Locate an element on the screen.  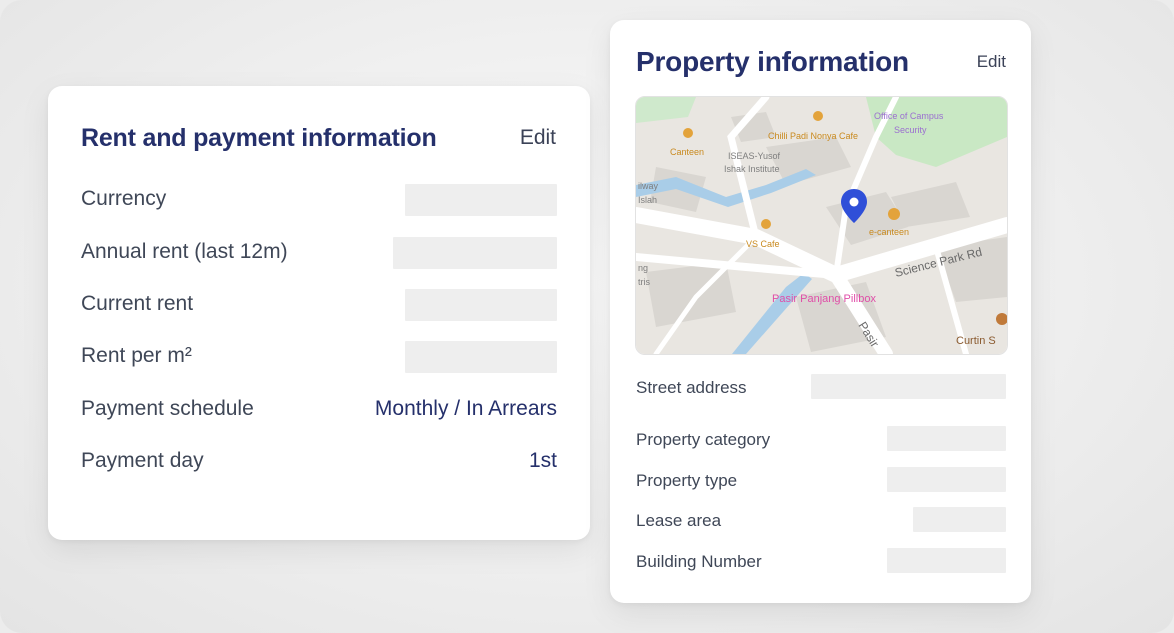
rent-per-m2-value-placeholder is located at coordinates (481, 357).